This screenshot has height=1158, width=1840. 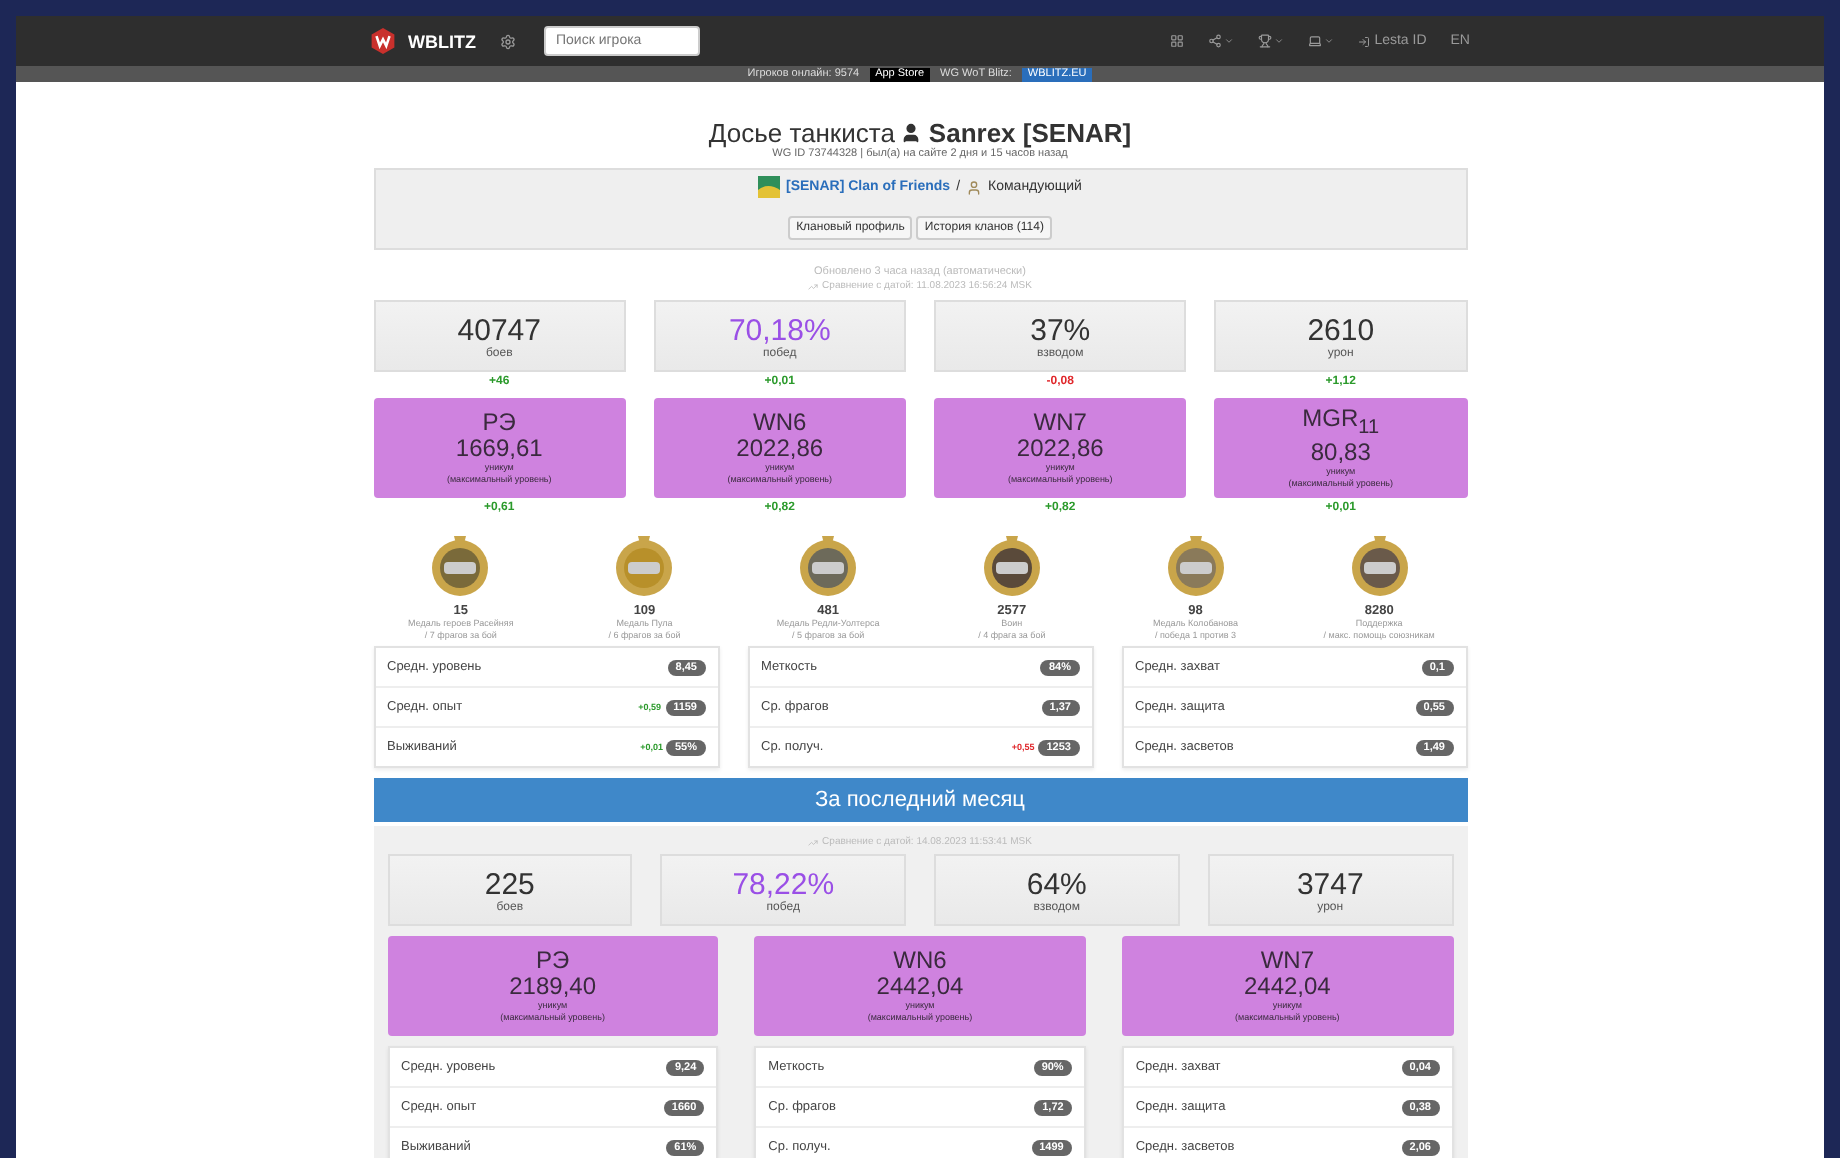 I want to click on player-name: Sanrex [SENAR], so click(x=1030, y=133).